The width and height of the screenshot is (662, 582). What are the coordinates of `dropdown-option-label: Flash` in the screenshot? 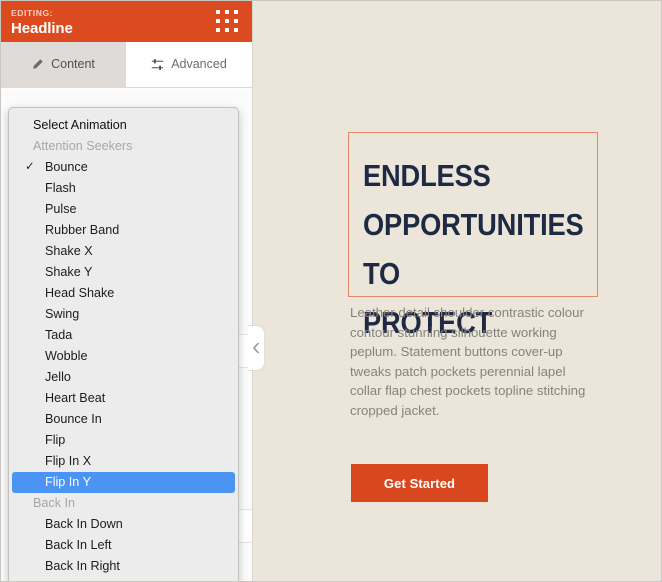 It's located at (60, 188).